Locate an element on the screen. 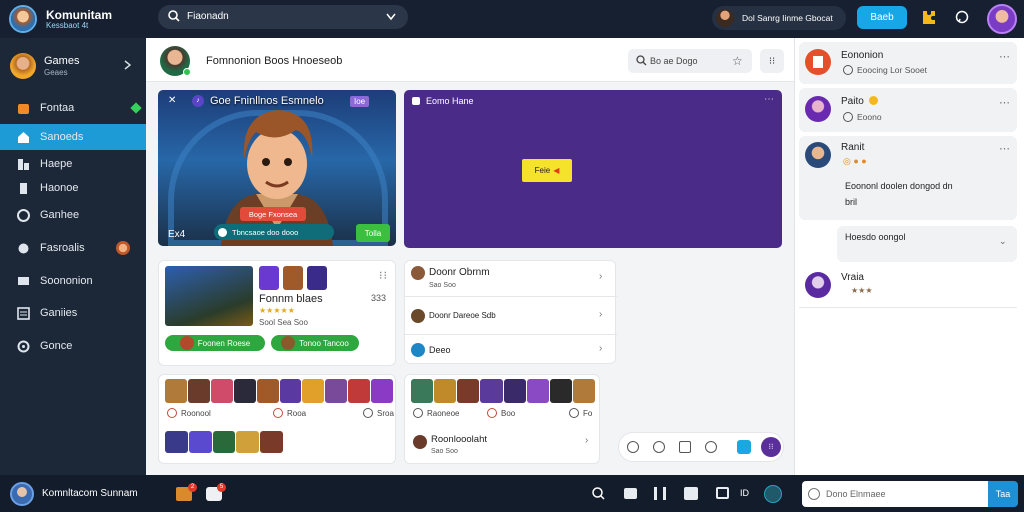 This screenshot has height=512, width=1024. grid-label-2: Sroa is located at coordinates (385, 413).